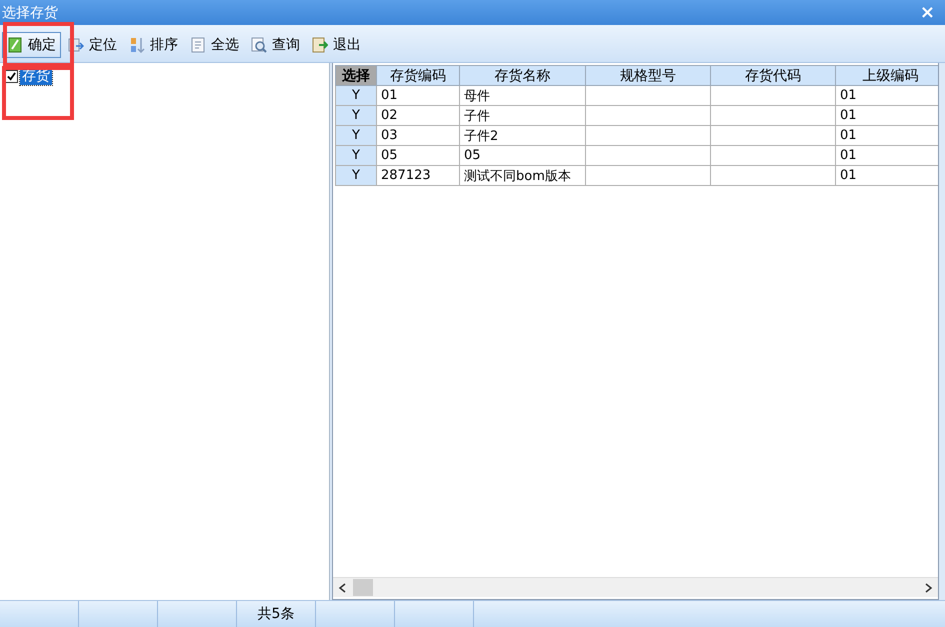 The height and width of the screenshot is (627, 945). I want to click on toolbar-button: 排序, so click(153, 45).